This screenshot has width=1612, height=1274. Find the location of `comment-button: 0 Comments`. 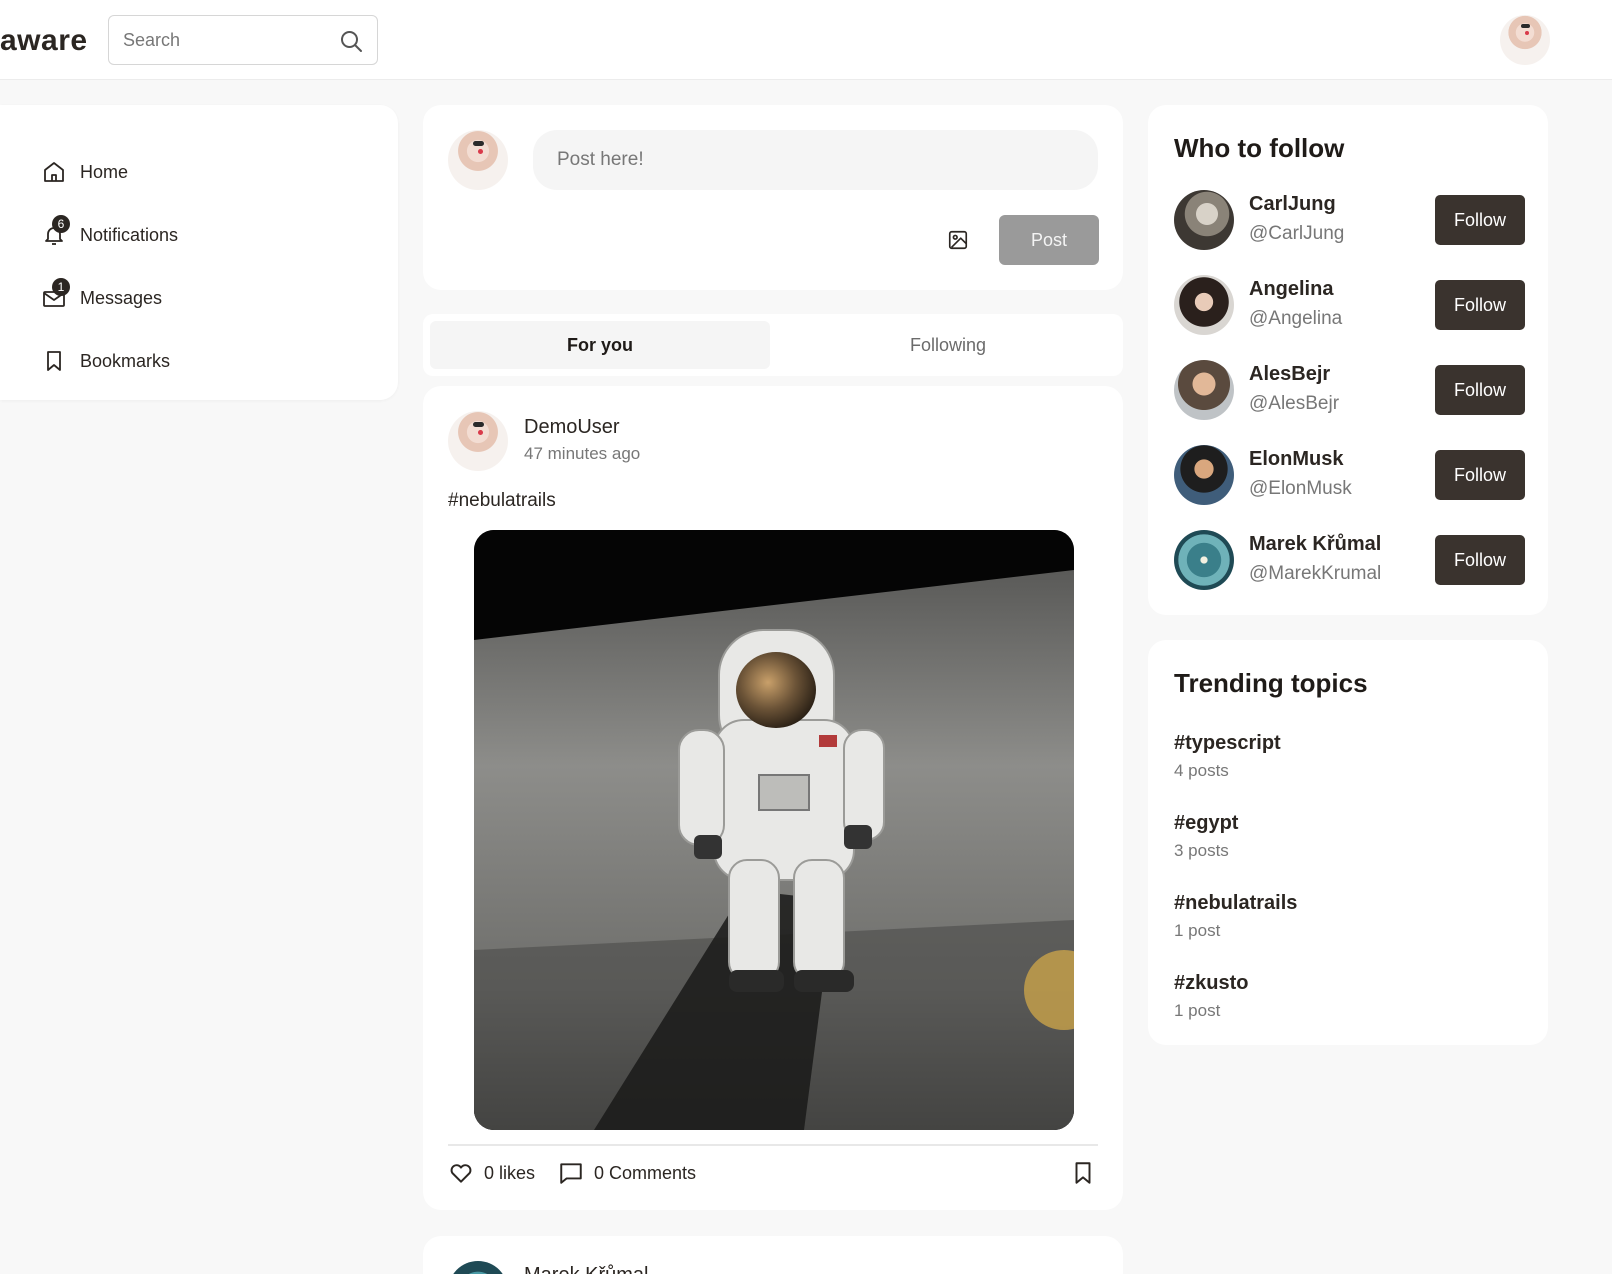

comment-button: 0 Comments is located at coordinates (627, 1173).